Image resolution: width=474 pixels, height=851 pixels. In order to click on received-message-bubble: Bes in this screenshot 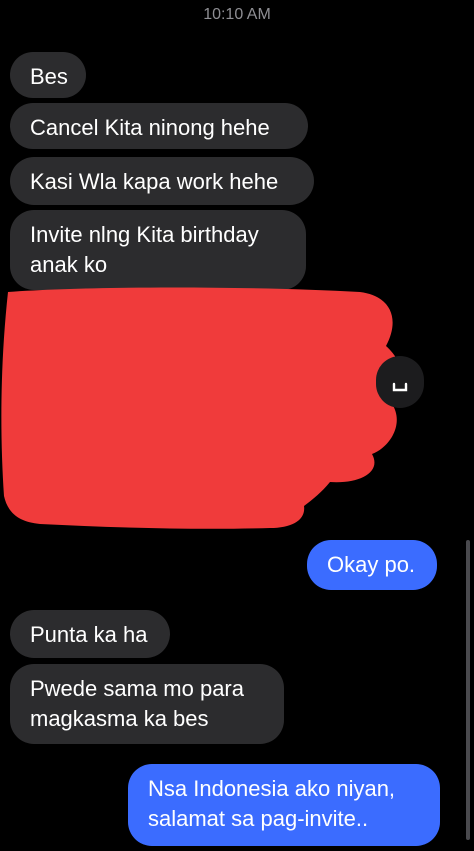, I will do `click(48, 75)`.